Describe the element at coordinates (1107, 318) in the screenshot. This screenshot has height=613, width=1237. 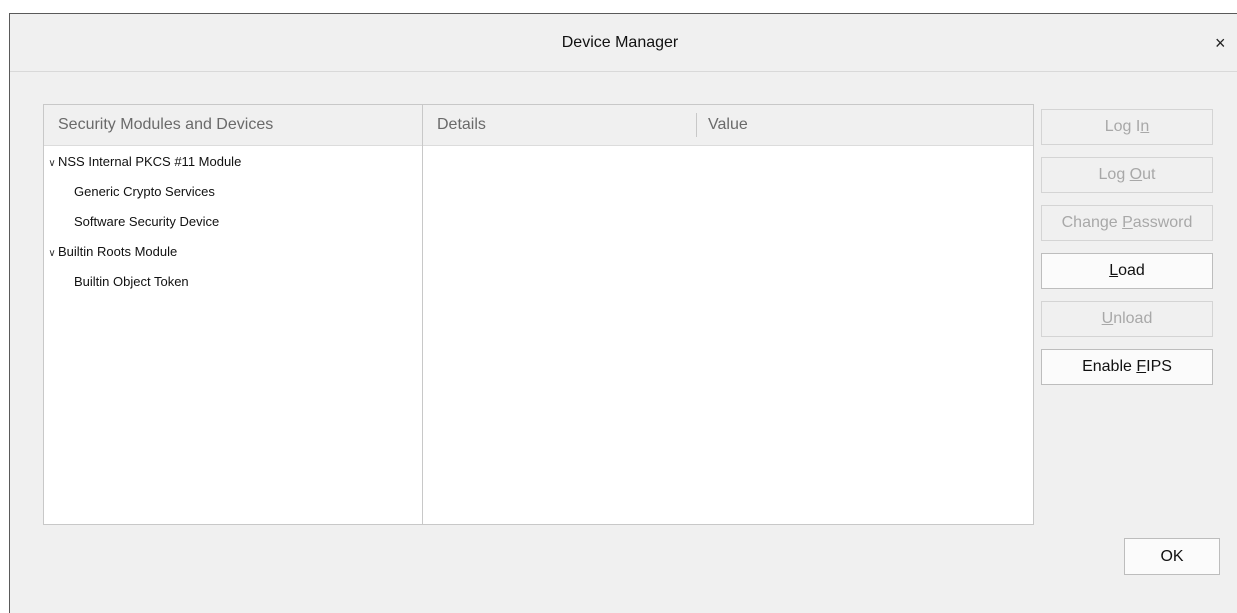
I see `access-key: U` at that location.